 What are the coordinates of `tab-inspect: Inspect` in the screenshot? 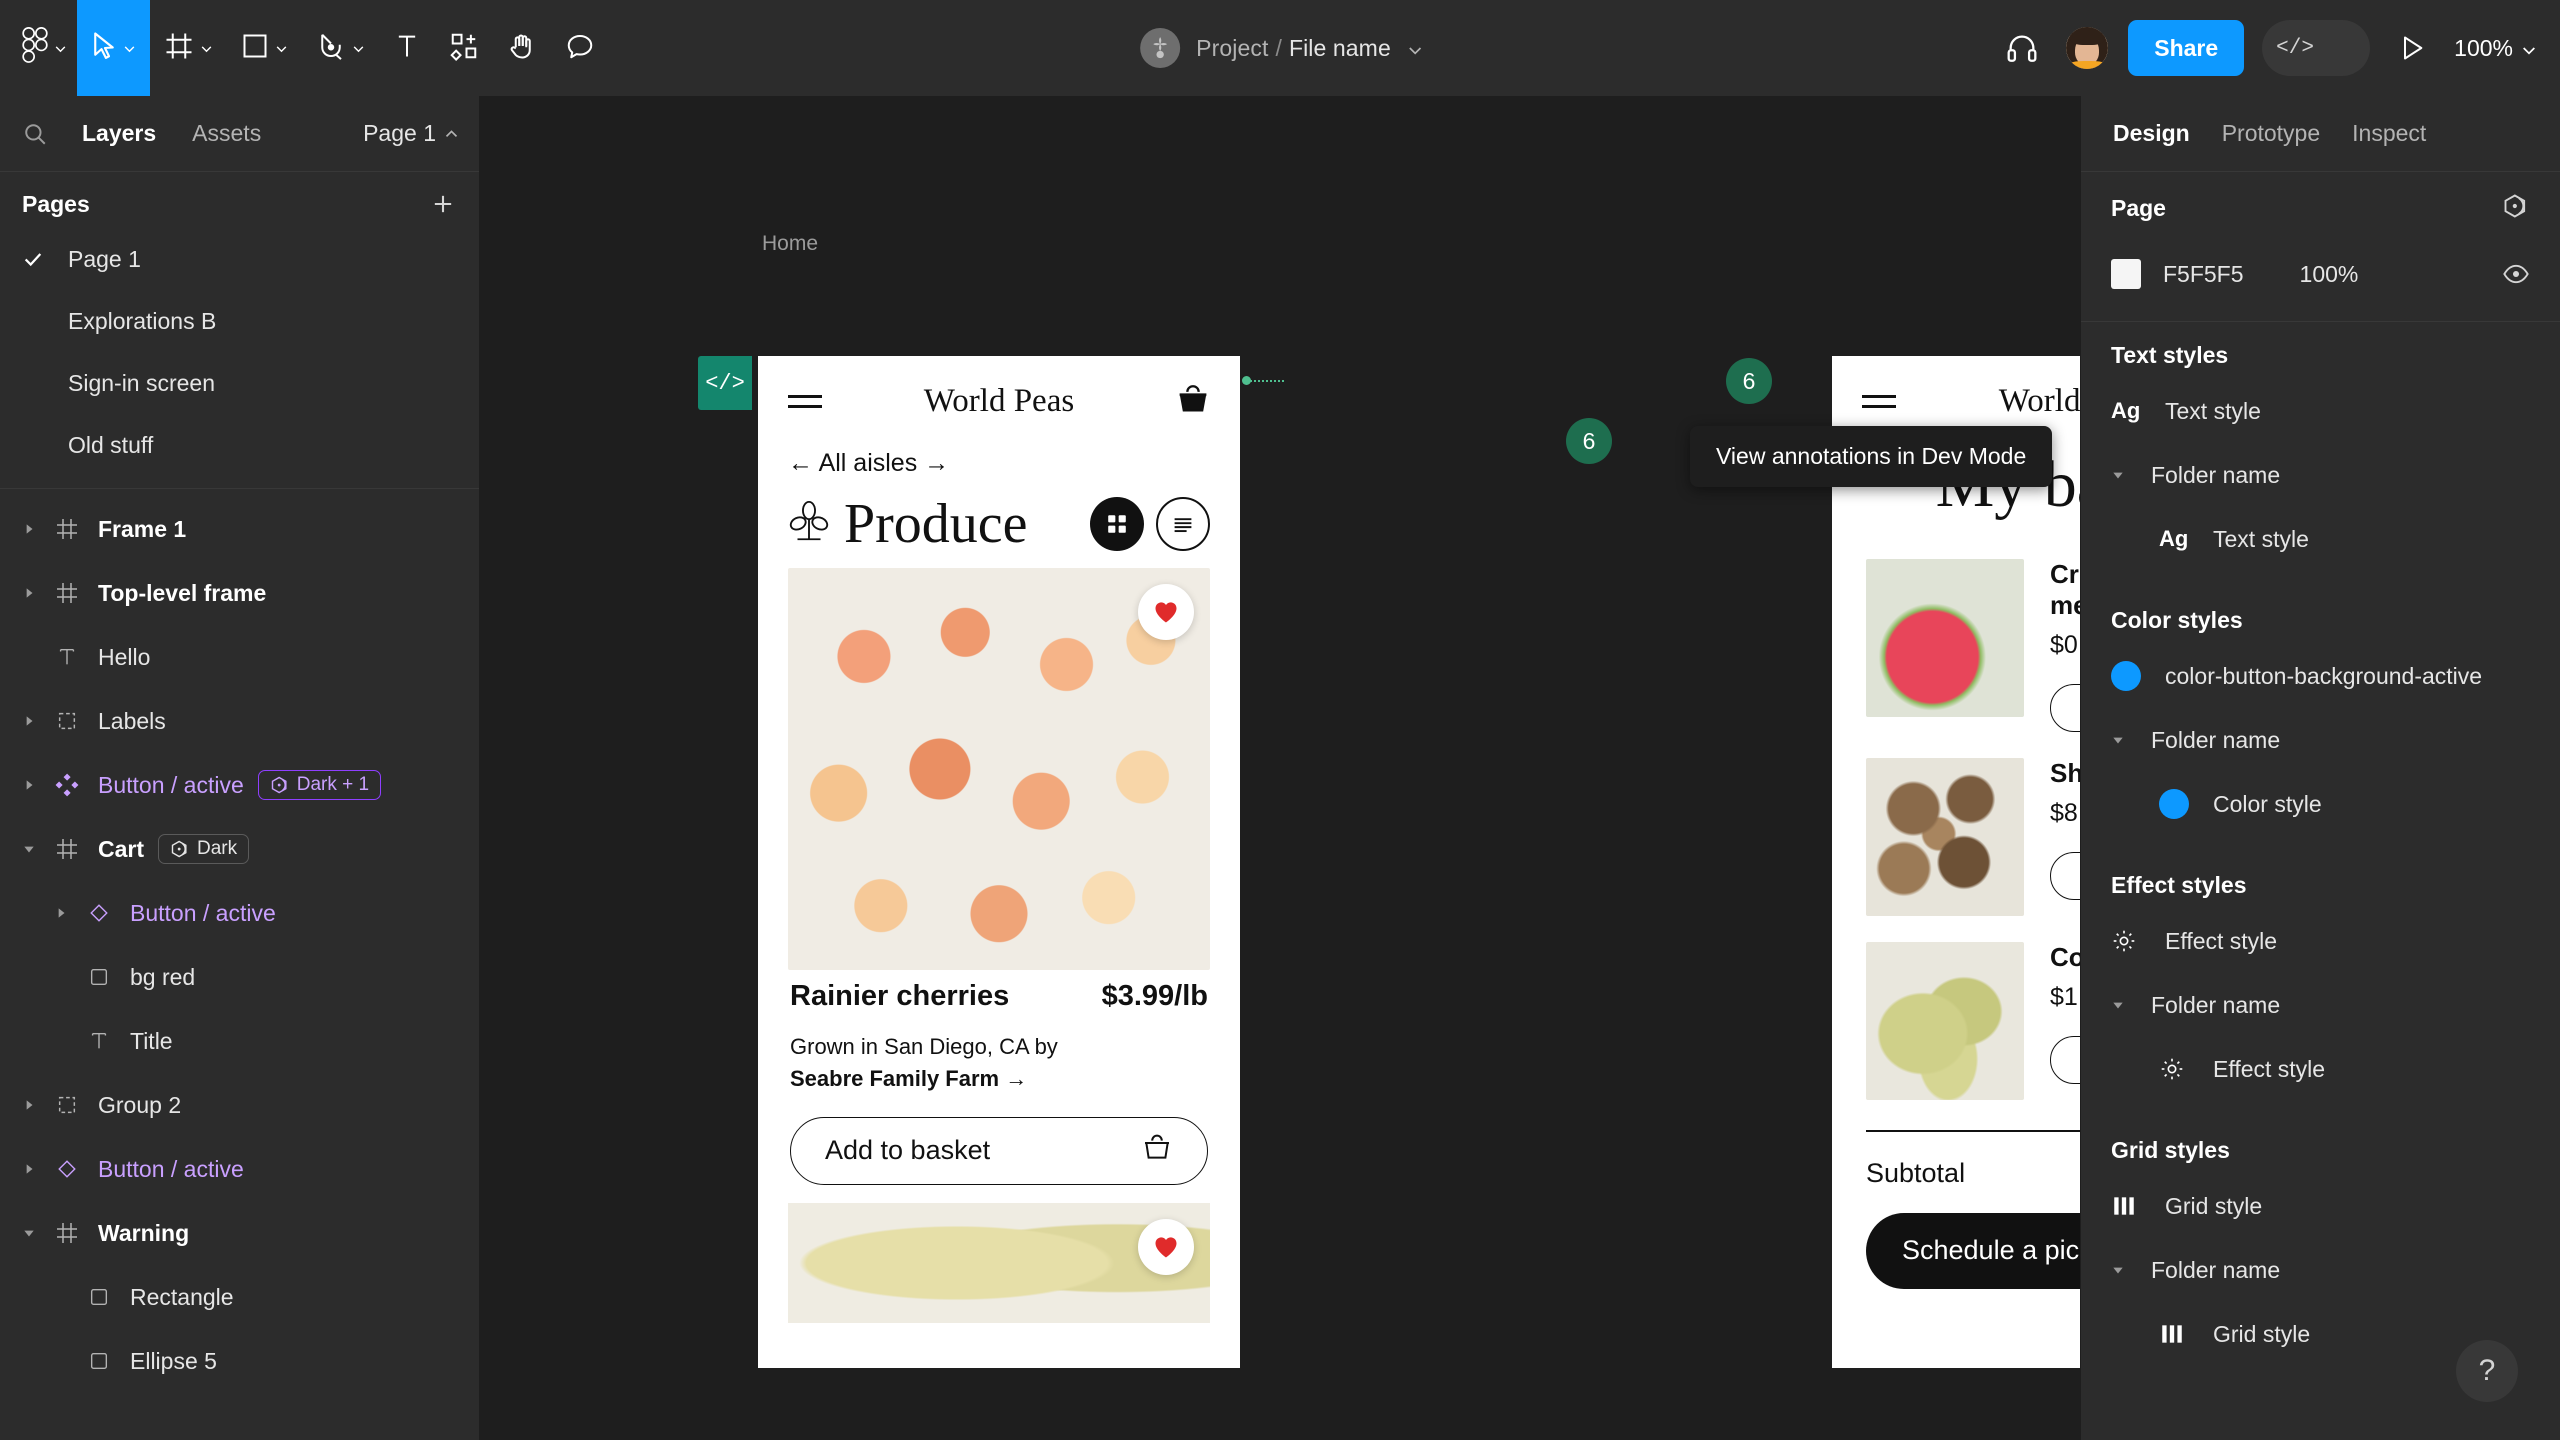 It's located at (2389, 133).